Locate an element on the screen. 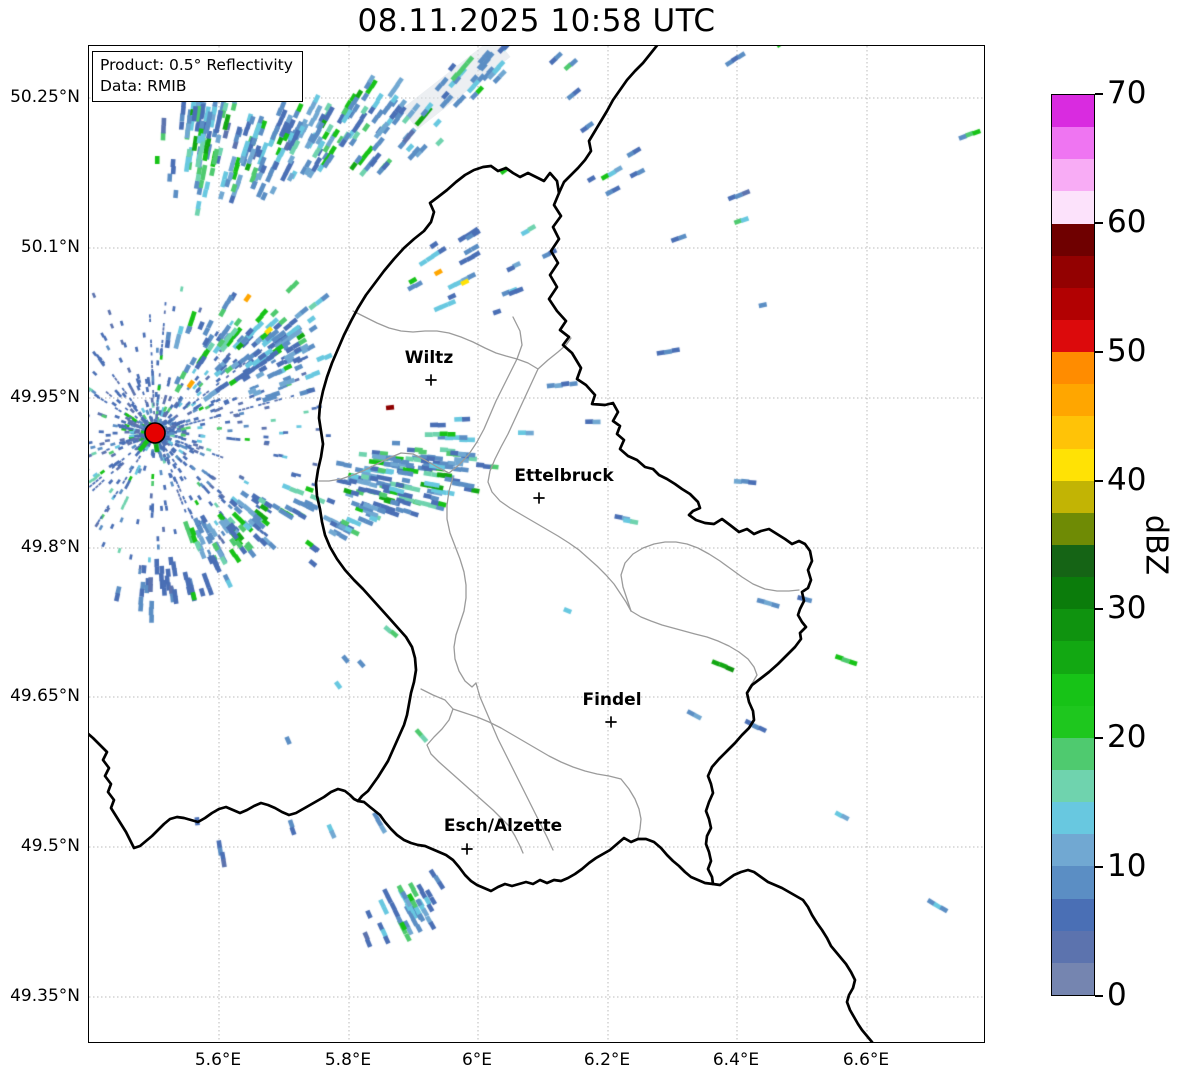 This screenshot has width=1184, height=1081. city-label: Findel is located at coordinates (611, 700).